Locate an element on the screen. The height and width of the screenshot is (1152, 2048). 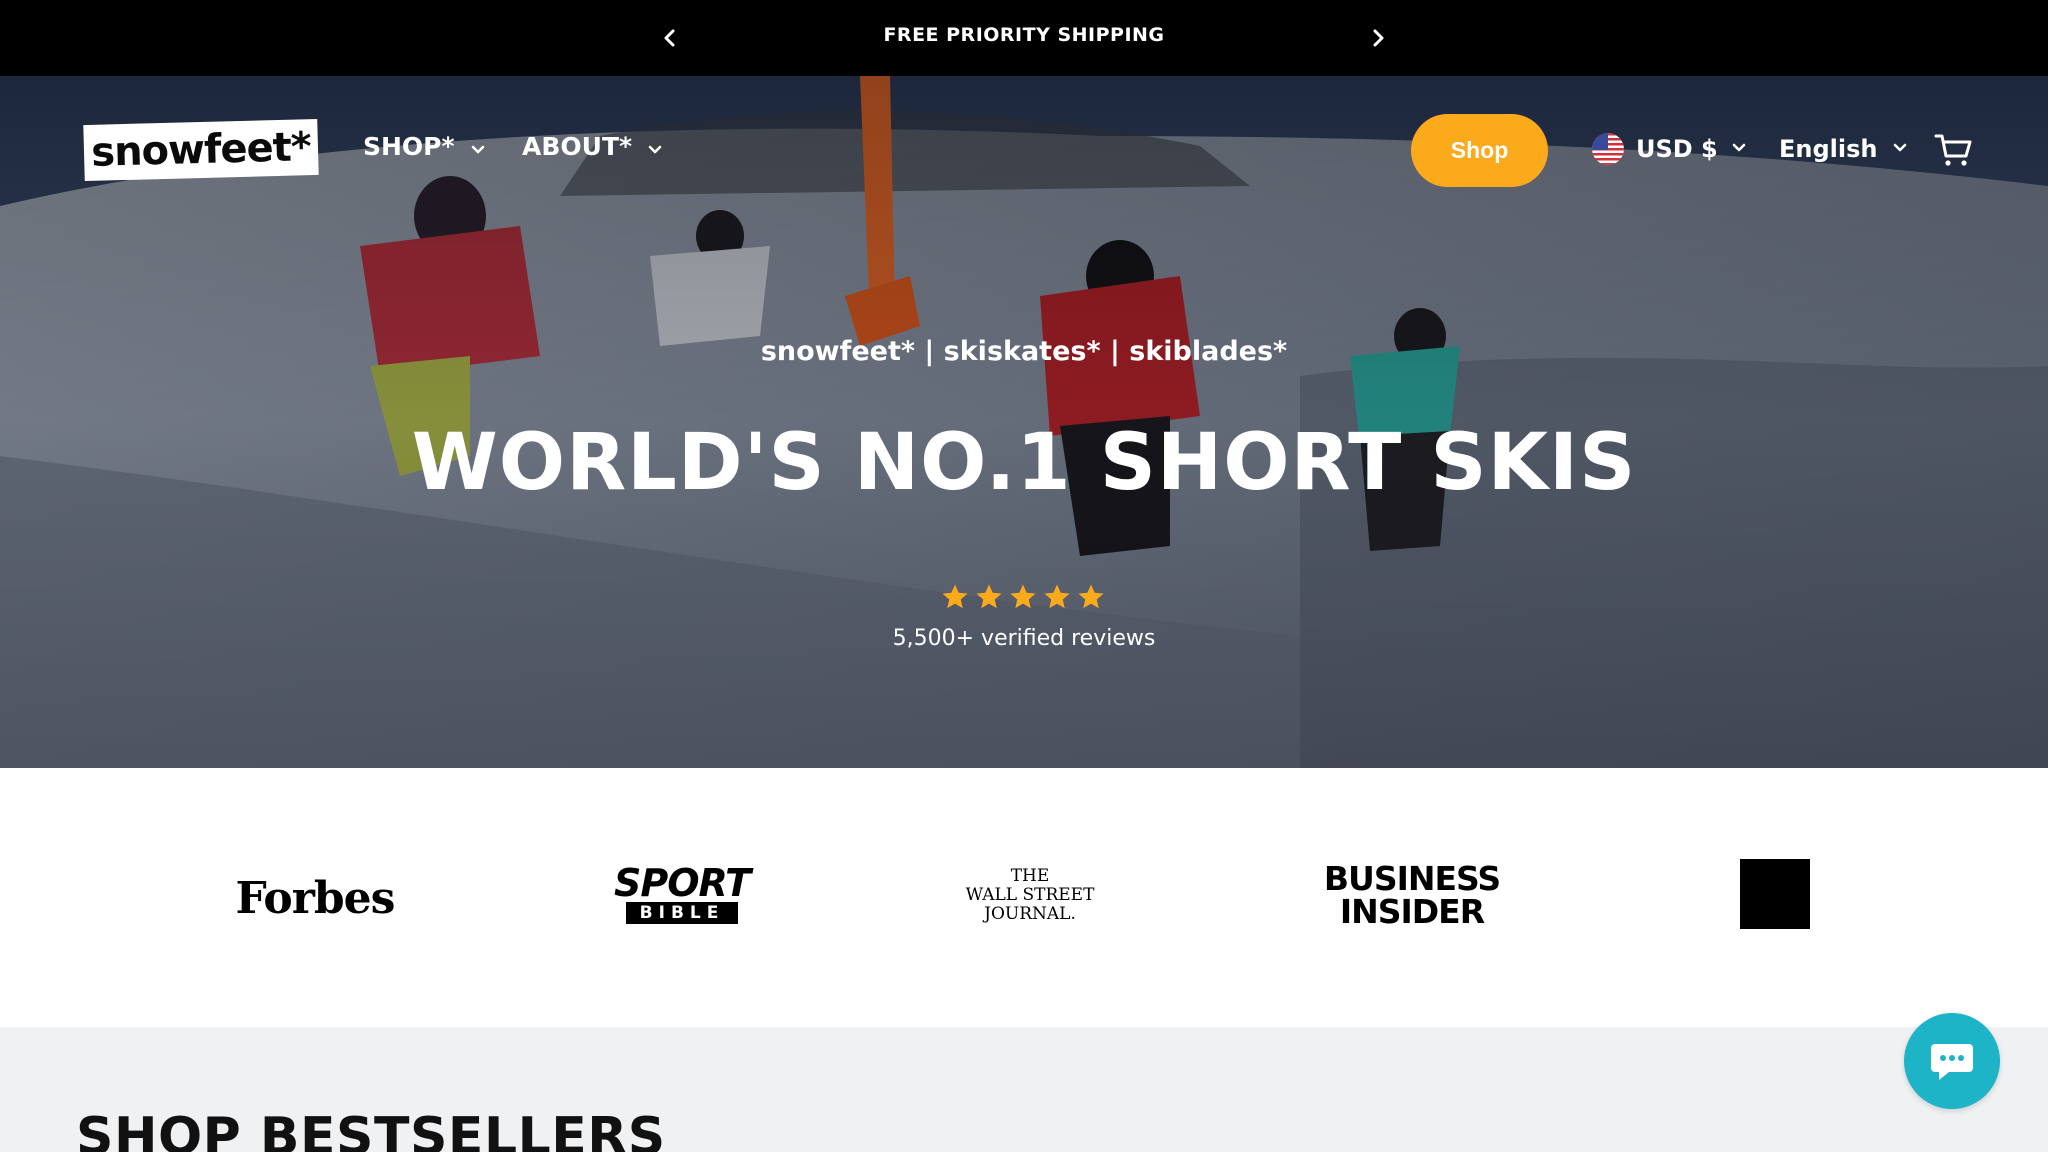
logo-text: snowfeet* is located at coordinates (201, 150).